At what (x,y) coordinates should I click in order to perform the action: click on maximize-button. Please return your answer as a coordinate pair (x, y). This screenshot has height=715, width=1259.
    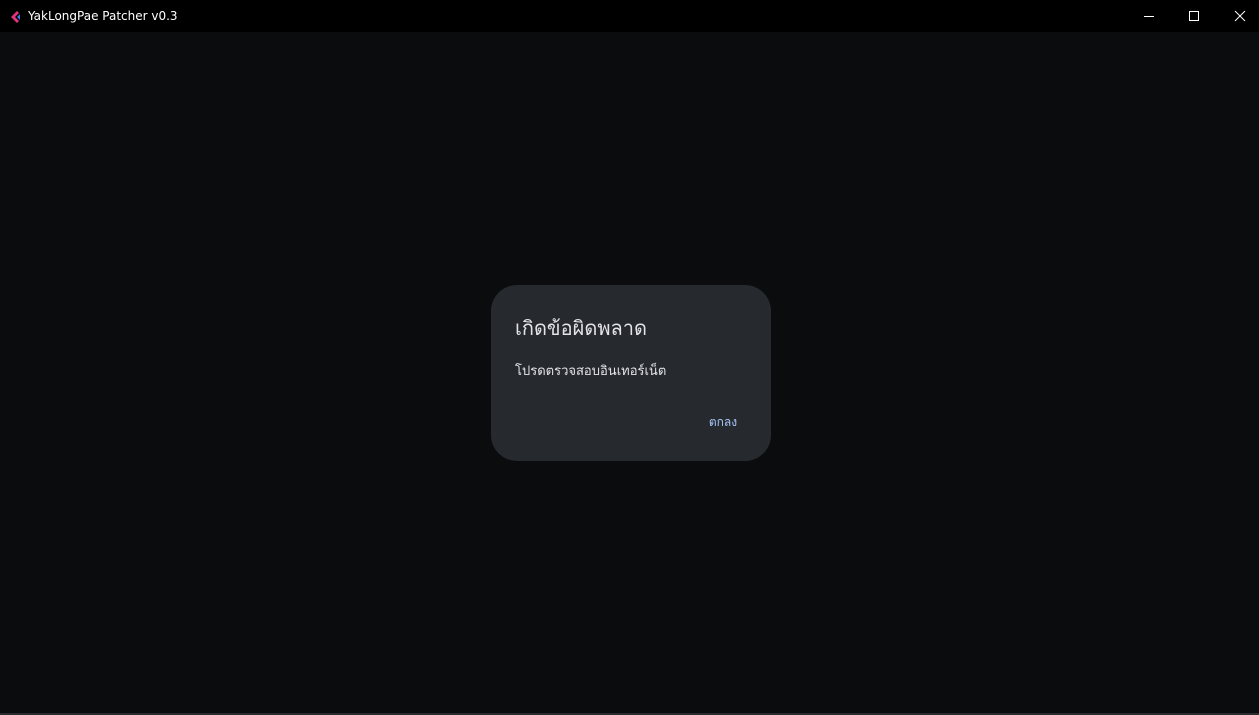
    Looking at the image, I should click on (1194, 16).